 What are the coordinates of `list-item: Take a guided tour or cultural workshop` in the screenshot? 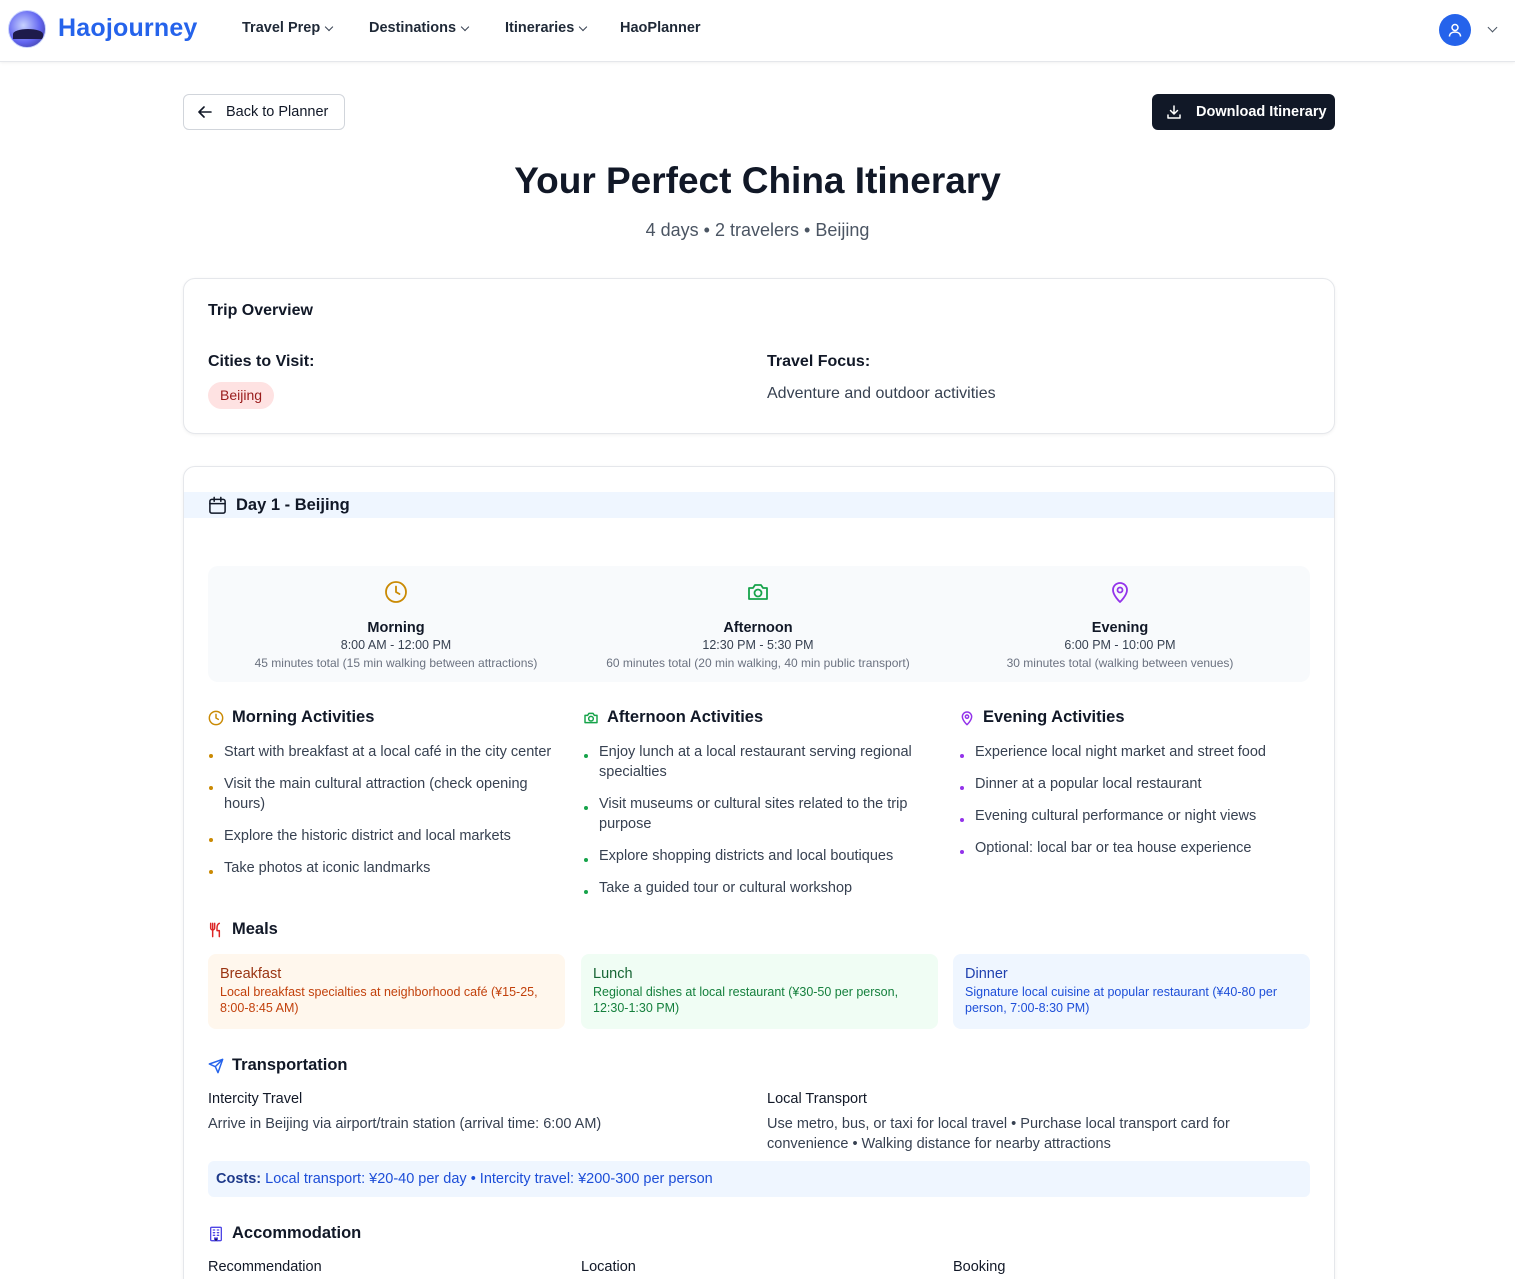 It's located at (758, 888).